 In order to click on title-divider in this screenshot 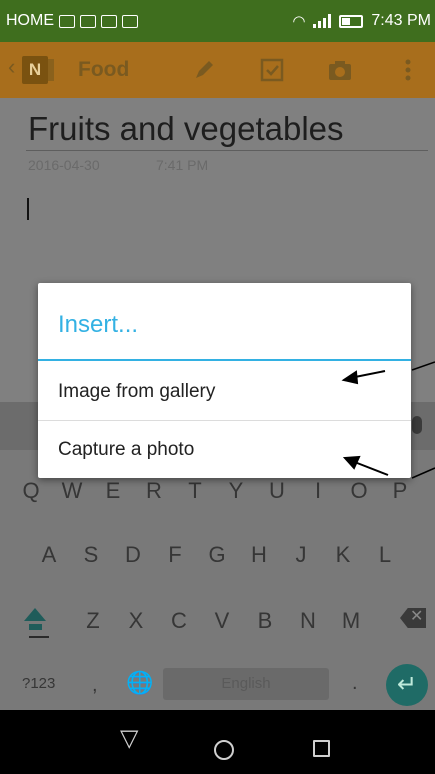, I will do `click(227, 150)`.